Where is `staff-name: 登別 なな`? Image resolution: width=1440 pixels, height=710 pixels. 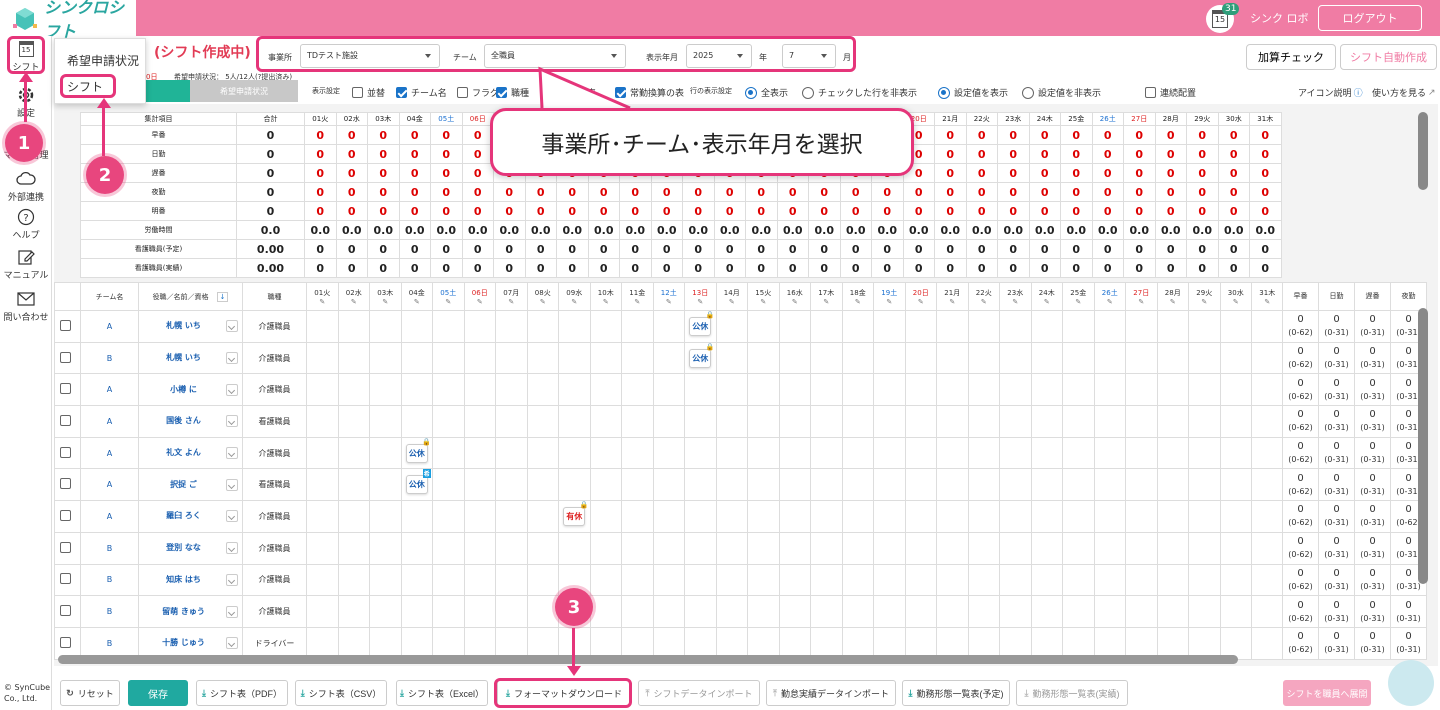 staff-name: 登別 なな is located at coordinates (183, 547).